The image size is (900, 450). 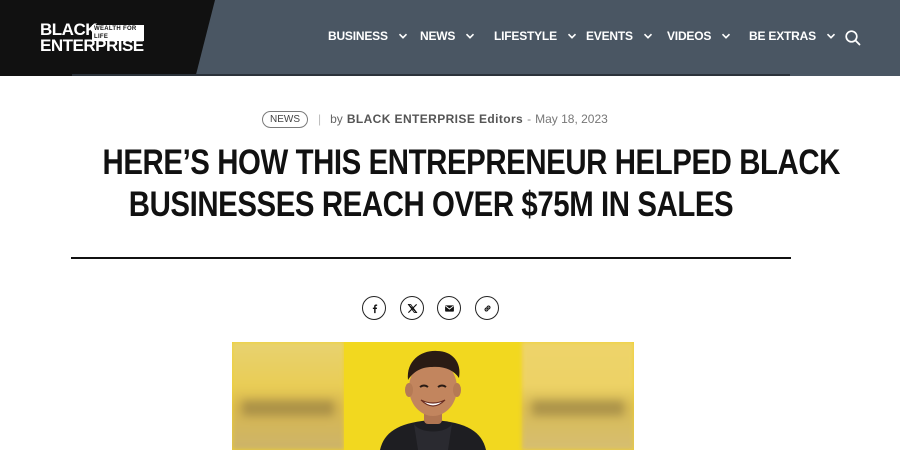 I want to click on byline-prefix: by, so click(x=336, y=119).